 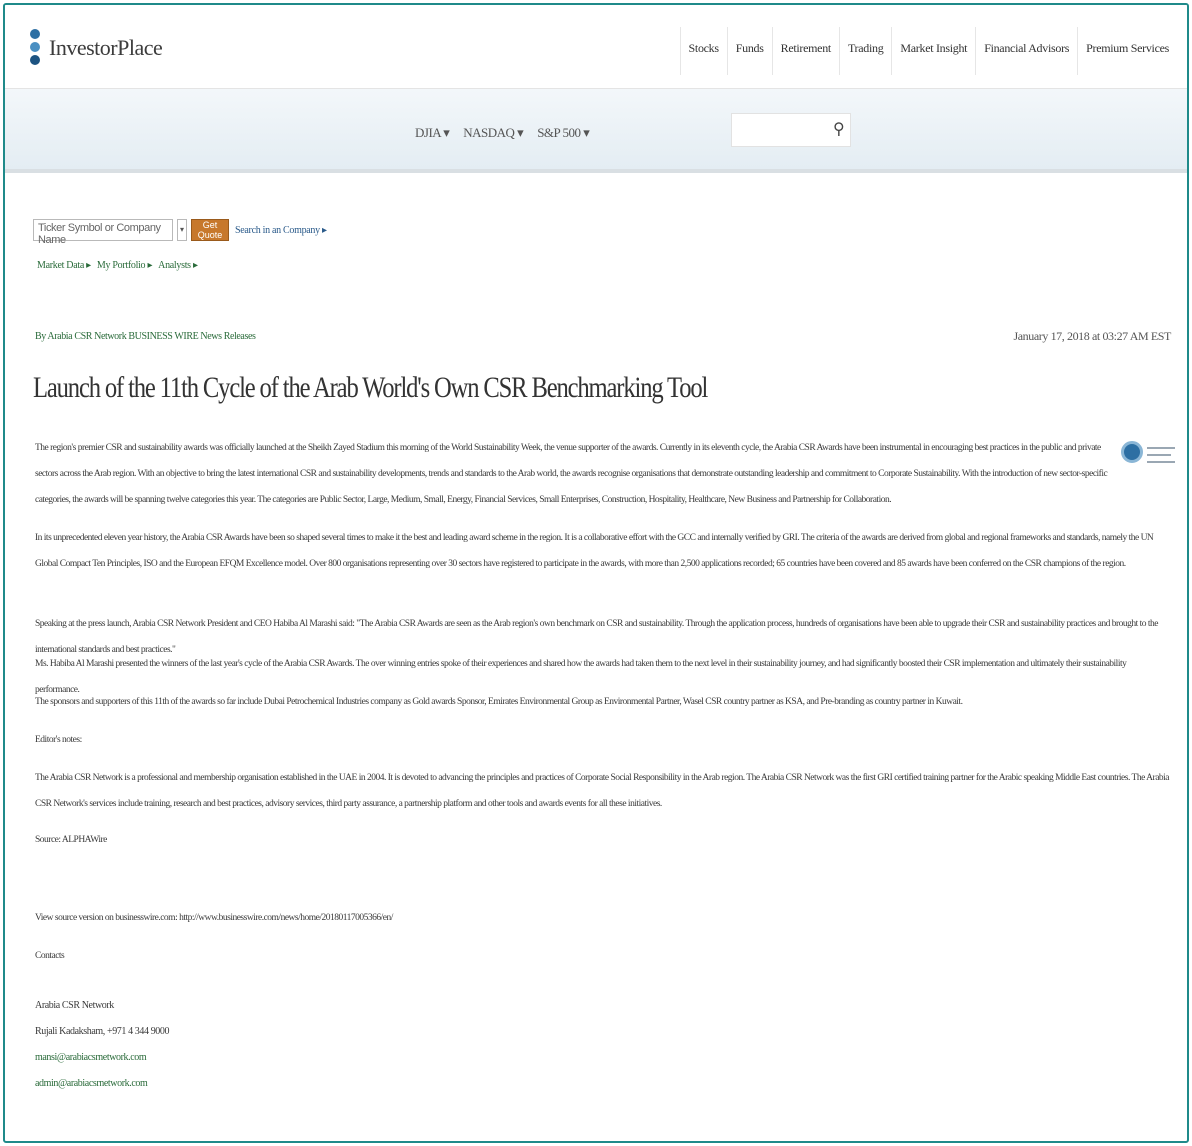 I want to click on quote-input: Ticker Symbol or Company Name, so click(x=103, y=232).